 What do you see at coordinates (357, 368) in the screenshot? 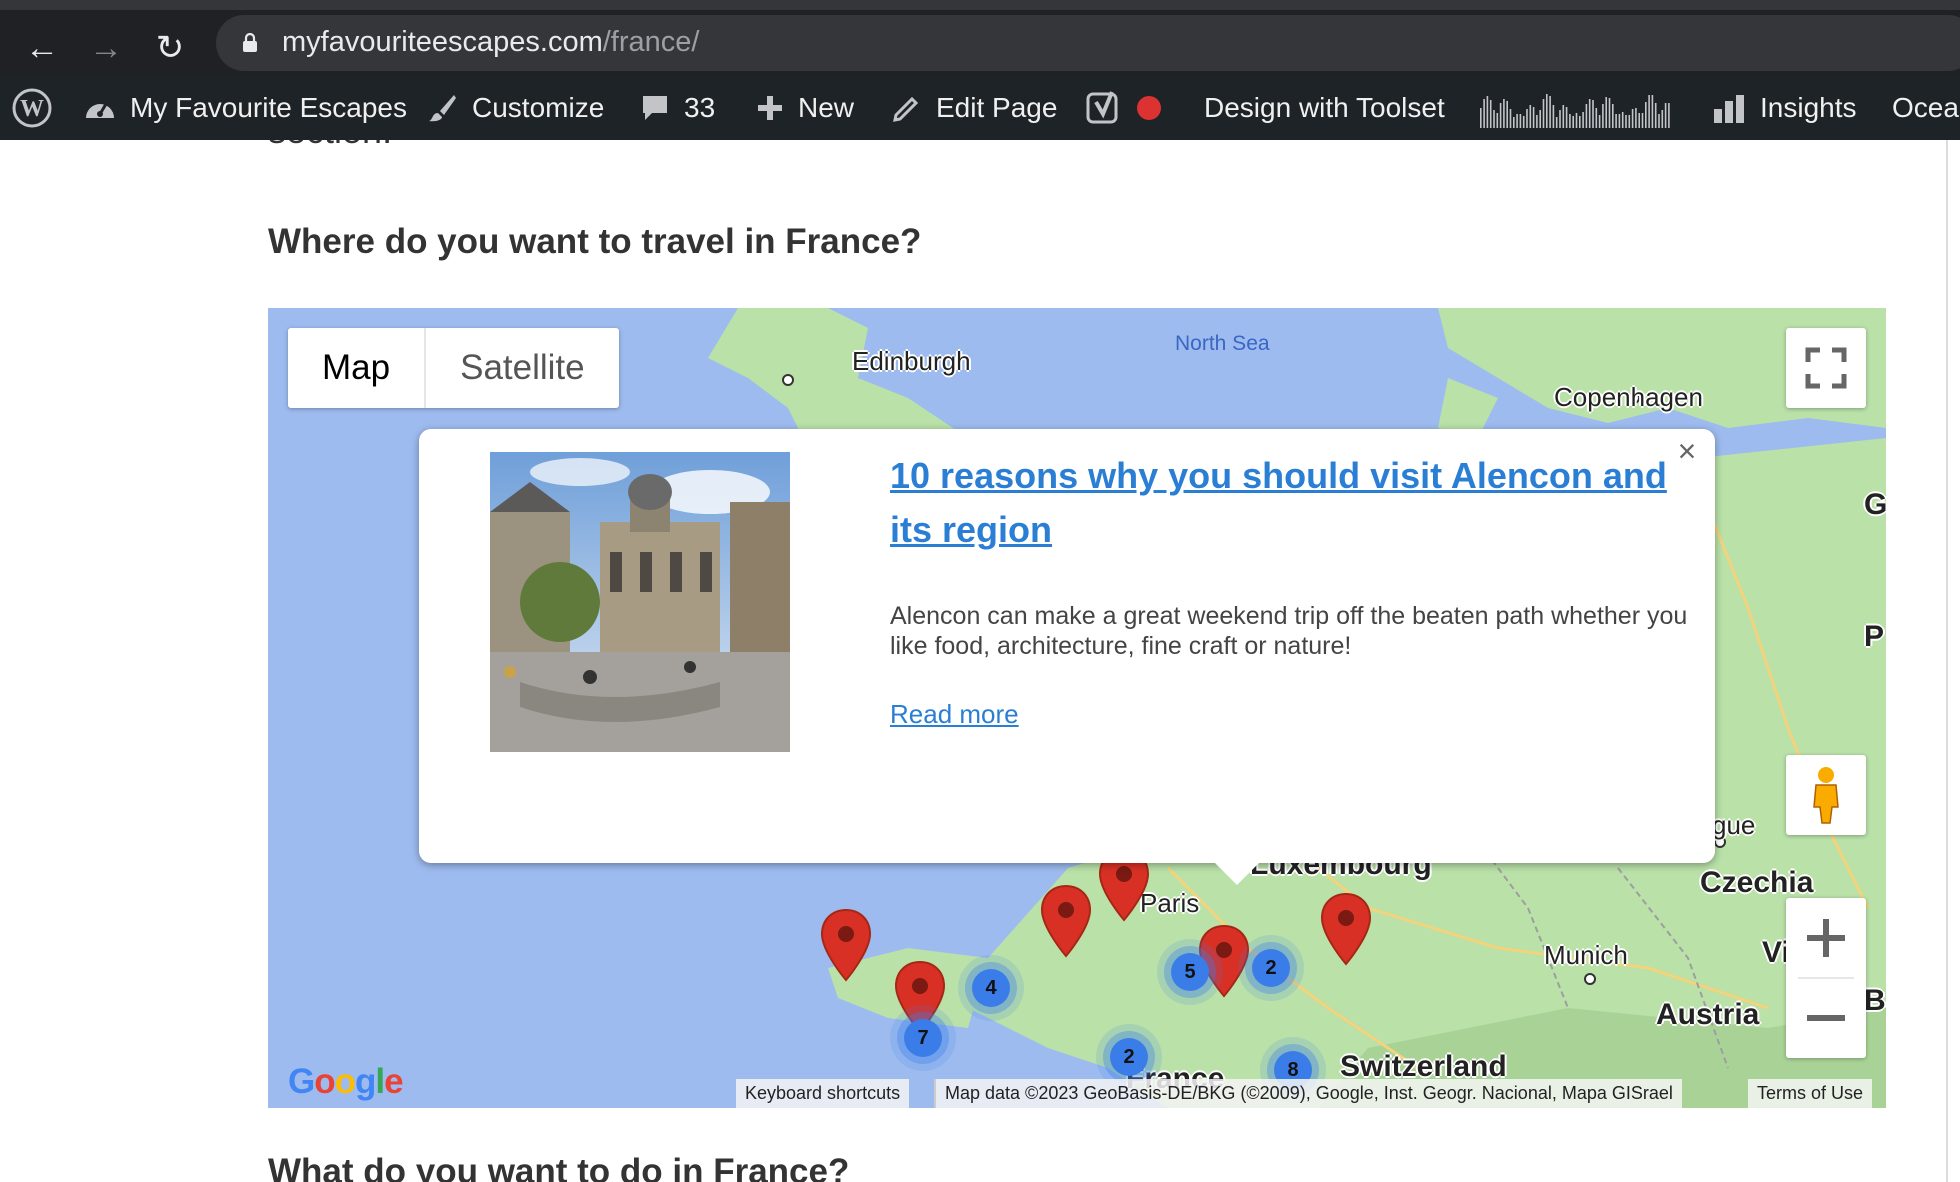
I see `map-type-map-button: Map` at bounding box center [357, 368].